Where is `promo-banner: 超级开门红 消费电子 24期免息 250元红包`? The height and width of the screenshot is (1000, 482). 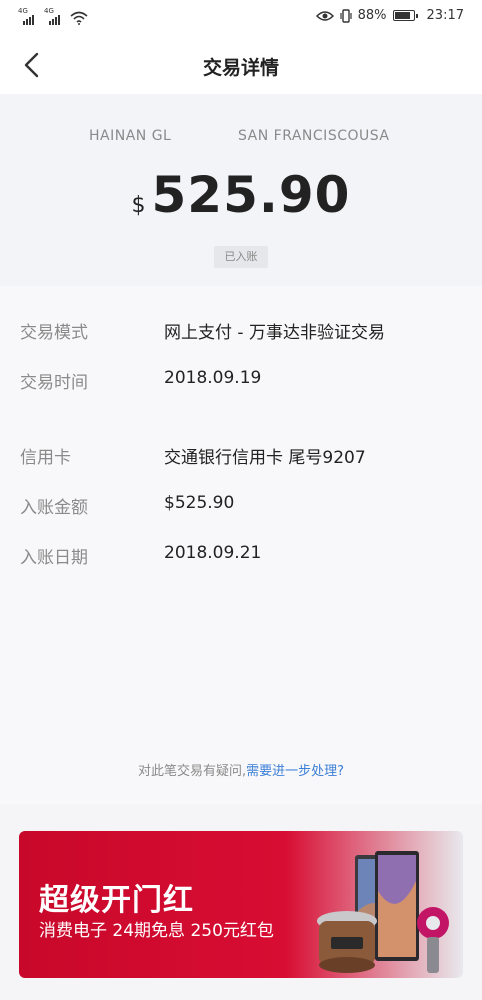
promo-banner: 超级开门红 消费电子 24期免息 250元红包 is located at coordinates (241, 904).